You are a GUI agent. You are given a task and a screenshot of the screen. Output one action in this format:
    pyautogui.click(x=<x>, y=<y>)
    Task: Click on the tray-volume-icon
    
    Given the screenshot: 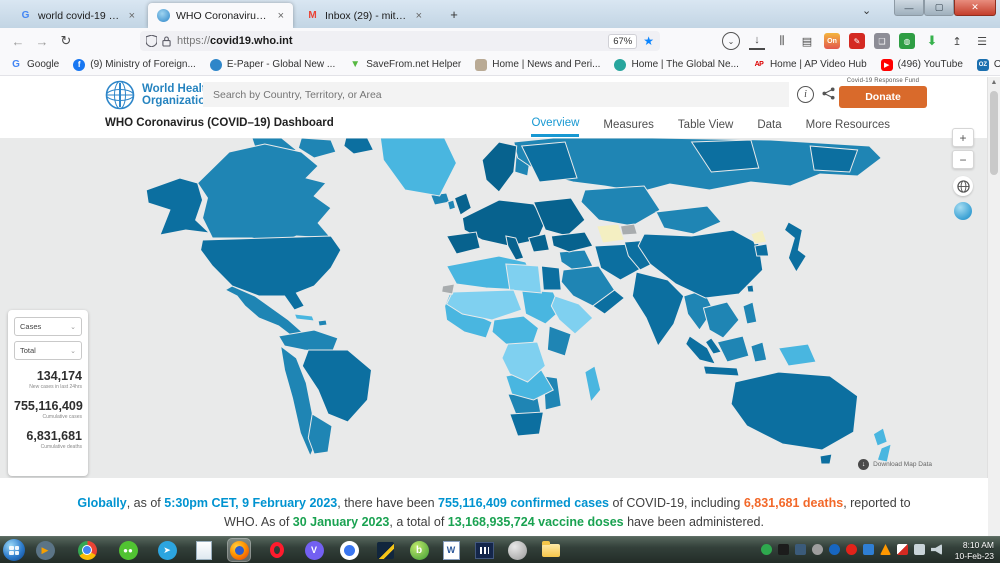 What is the action you would take?
    pyautogui.click(x=936, y=549)
    